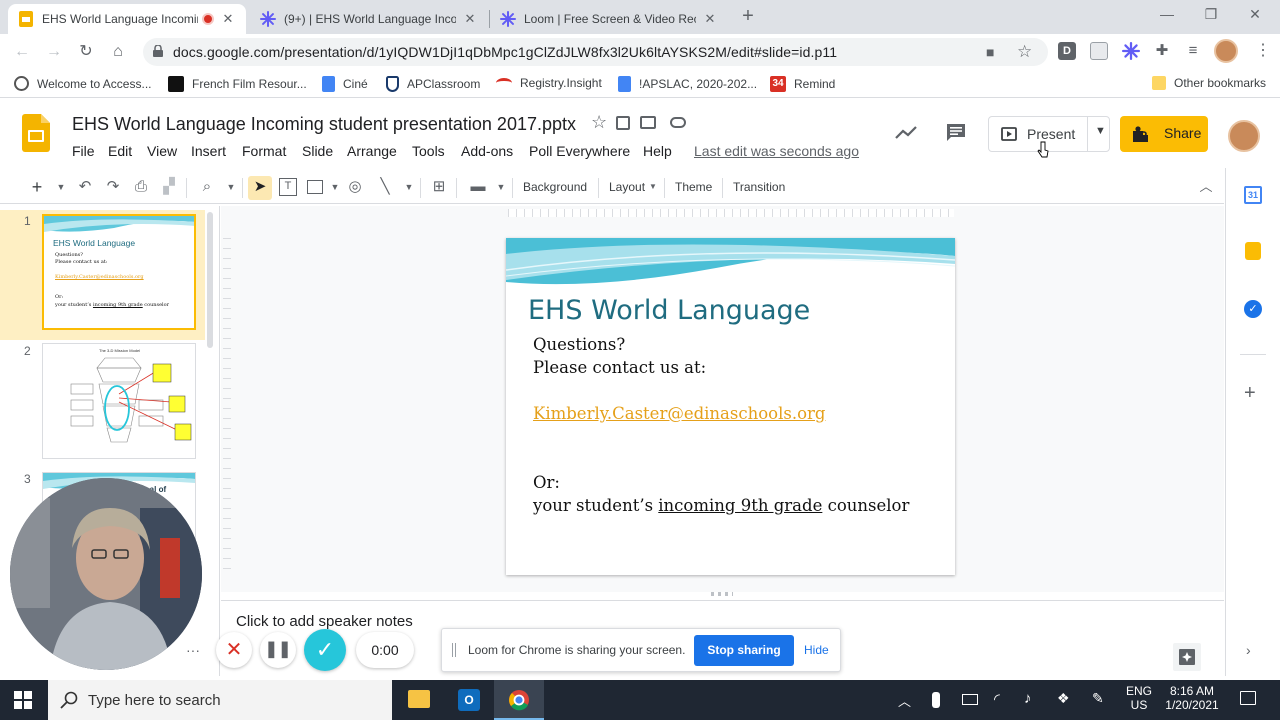 The height and width of the screenshot is (720, 1280). What do you see at coordinates (1253, 251) in the screenshot?
I see `keep-icon` at bounding box center [1253, 251].